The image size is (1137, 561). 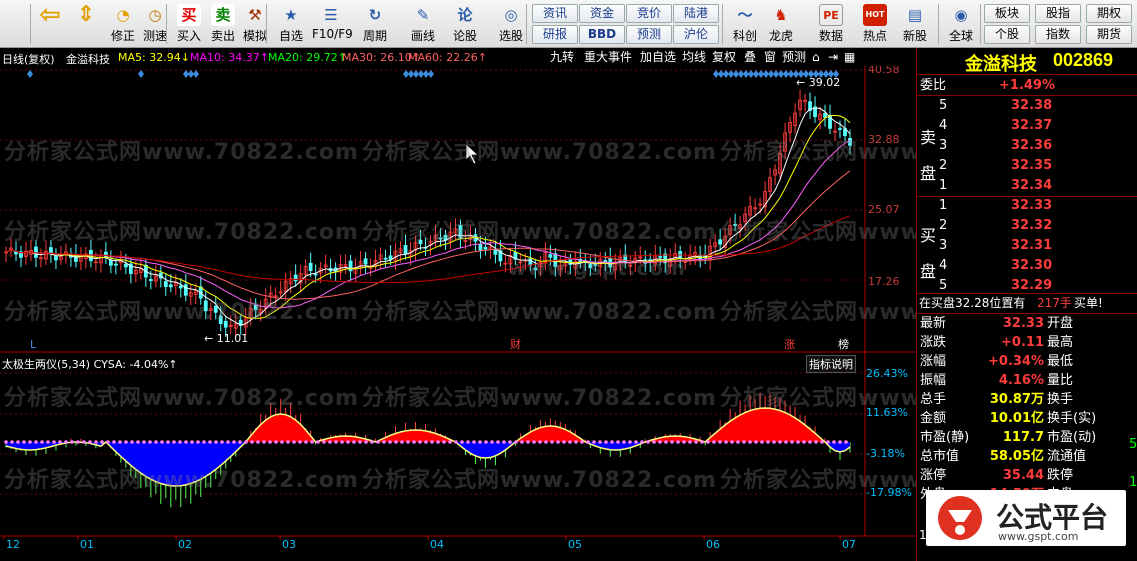 I want to click on indicator-header: 太极生两仪(5,34) CYSA: -4.04%↑, so click(x=90, y=364).